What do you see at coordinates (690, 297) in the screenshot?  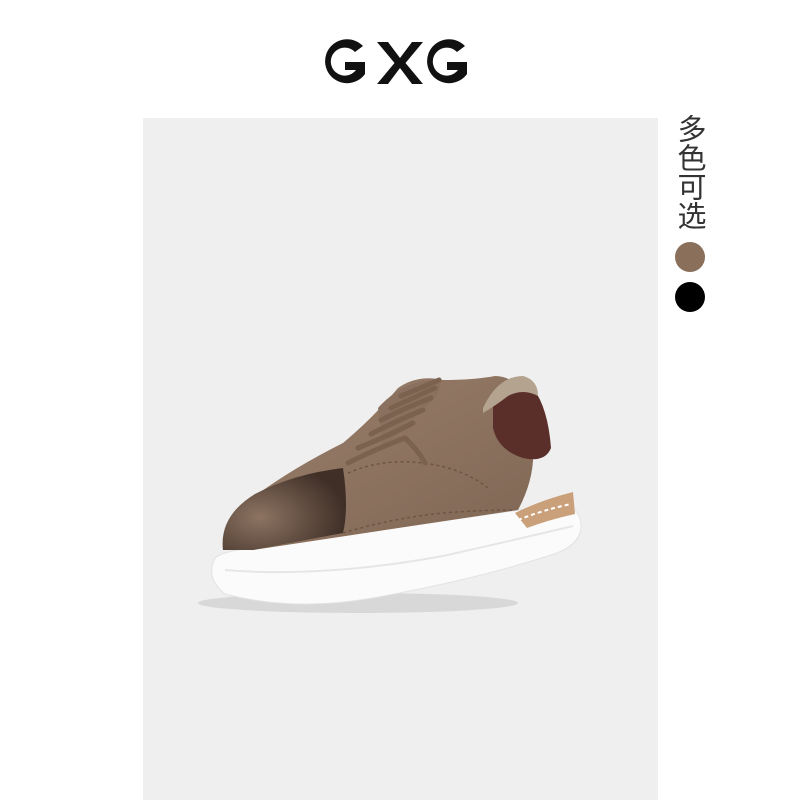 I see `color-swatch-black` at bounding box center [690, 297].